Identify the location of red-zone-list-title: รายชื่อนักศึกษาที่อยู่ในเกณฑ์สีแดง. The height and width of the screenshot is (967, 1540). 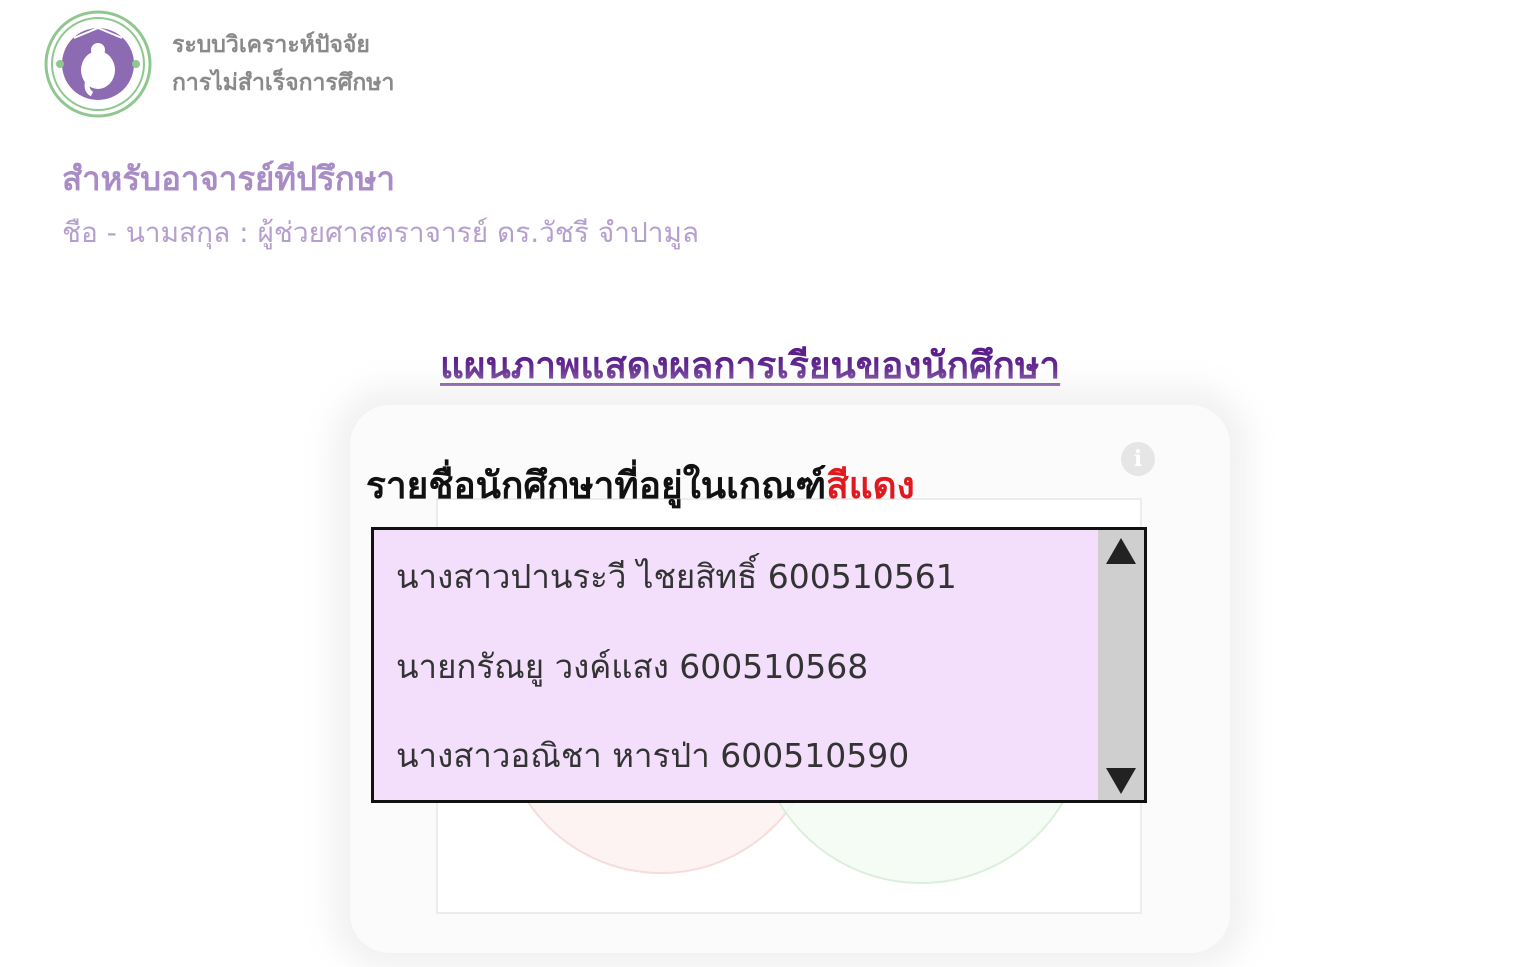
(640, 485).